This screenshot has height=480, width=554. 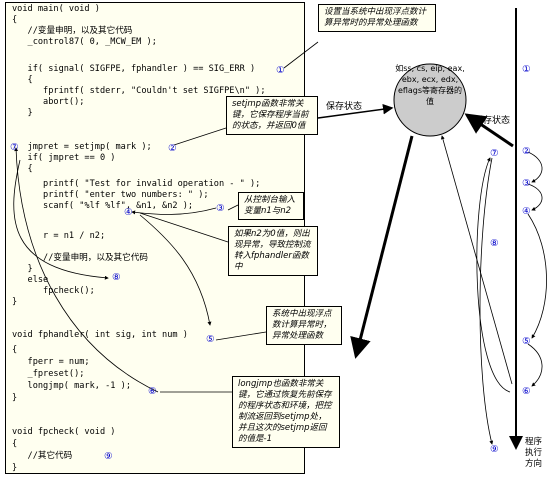 What do you see at coordinates (59, 236) in the screenshot?
I see `code-line: r = n1 / n2;` at bounding box center [59, 236].